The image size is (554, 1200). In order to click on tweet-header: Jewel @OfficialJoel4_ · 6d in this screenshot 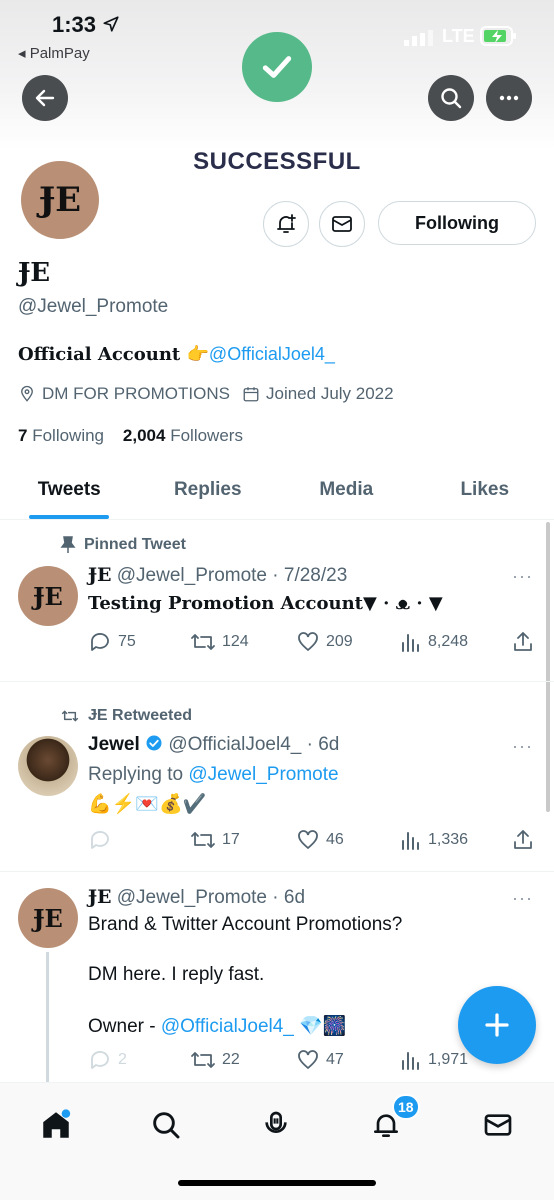, I will do `click(214, 744)`.